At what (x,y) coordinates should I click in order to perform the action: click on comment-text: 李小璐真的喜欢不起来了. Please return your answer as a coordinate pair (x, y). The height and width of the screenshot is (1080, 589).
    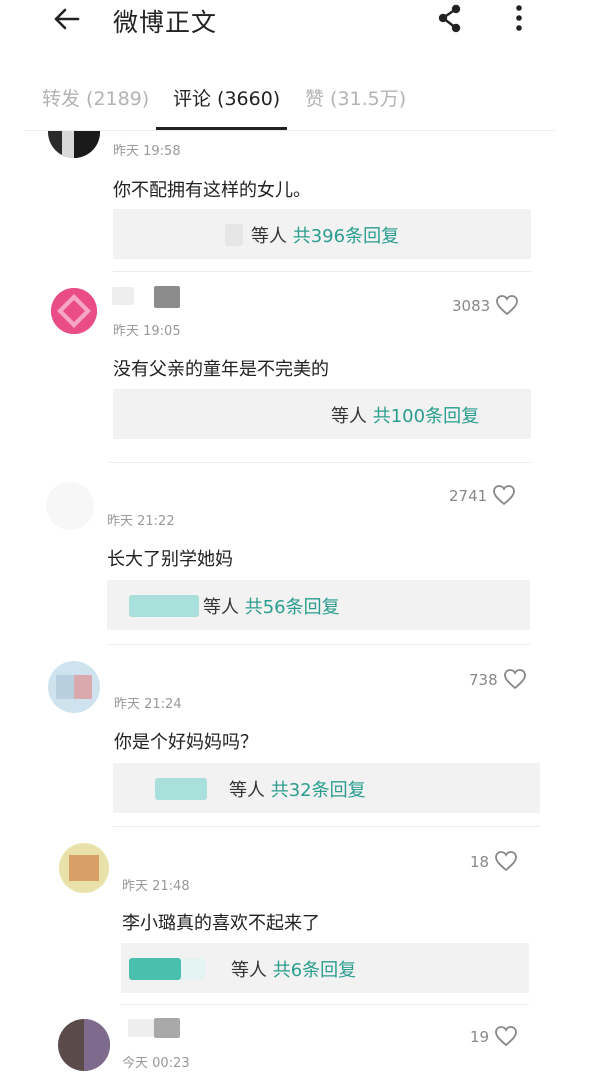
    Looking at the image, I should click on (221, 923).